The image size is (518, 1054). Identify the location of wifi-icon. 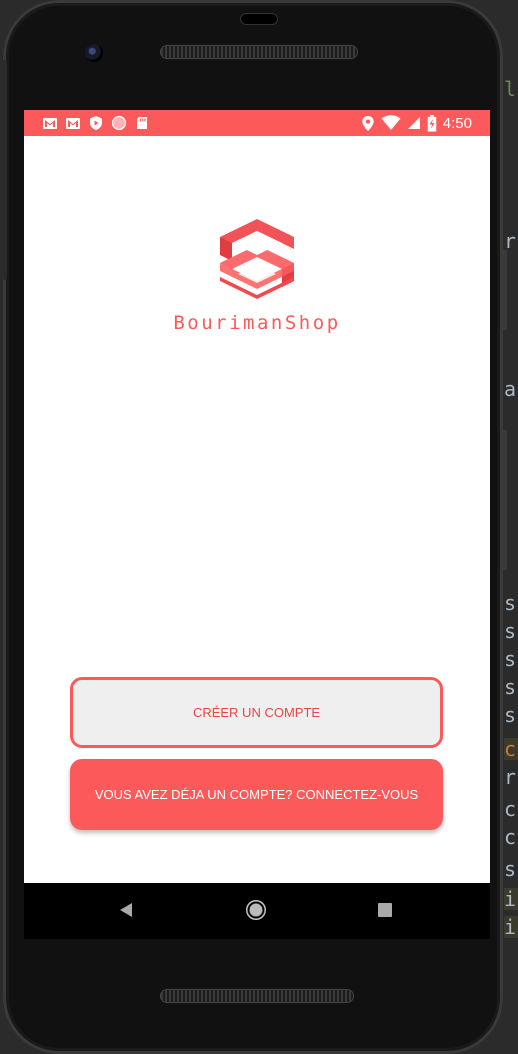
(391, 122).